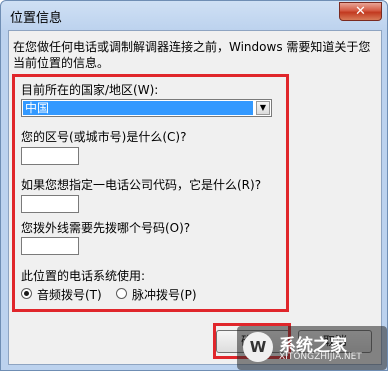 This screenshot has width=388, height=371. Describe the element at coordinates (138, 108) in the screenshot. I see `country-selected-value: 中国` at that location.